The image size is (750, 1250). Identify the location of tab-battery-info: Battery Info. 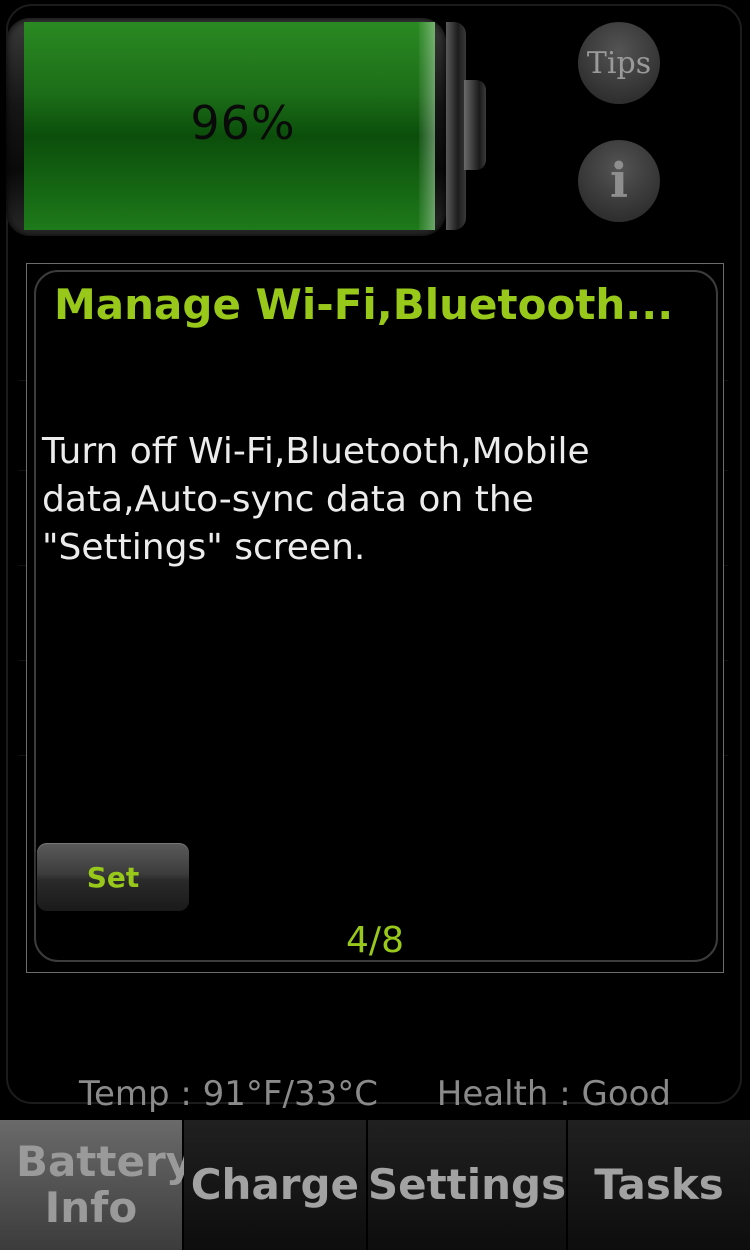
(97, 1185).